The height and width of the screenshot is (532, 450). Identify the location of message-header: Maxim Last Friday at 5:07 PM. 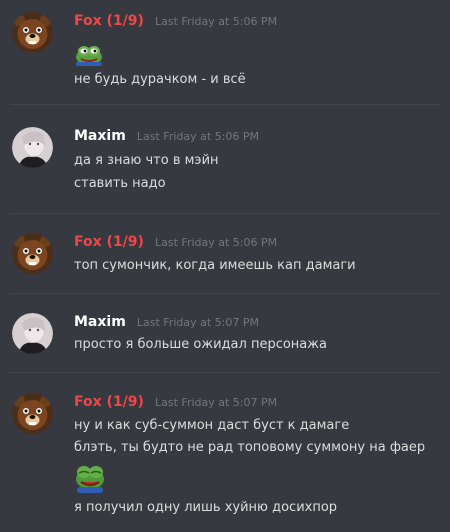
(166, 320).